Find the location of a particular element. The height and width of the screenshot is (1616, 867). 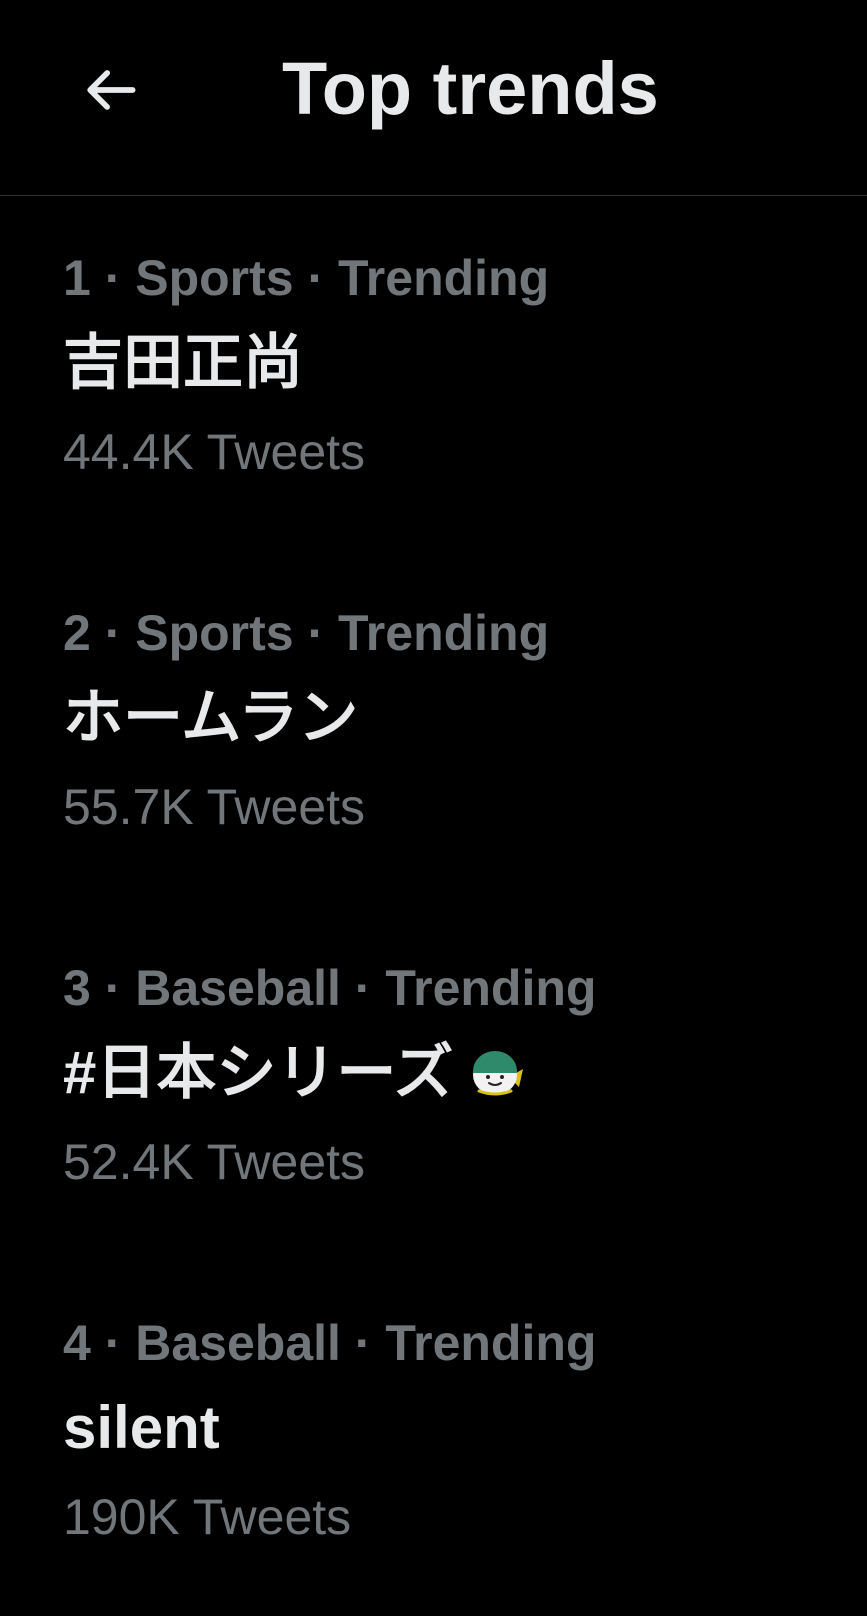

arrow-left-icon is located at coordinates (111, 90).